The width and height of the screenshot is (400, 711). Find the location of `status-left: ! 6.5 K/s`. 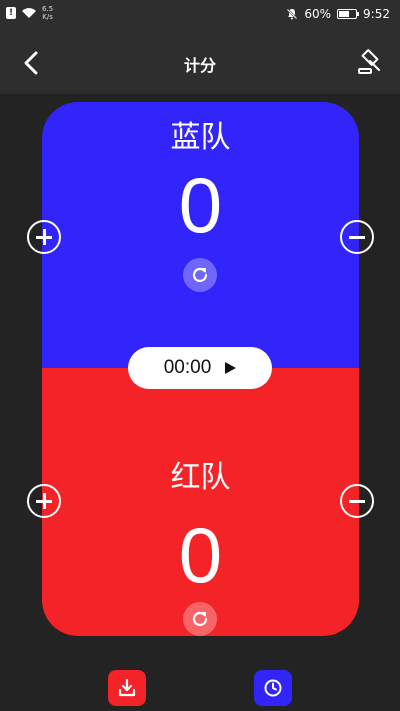

status-left: ! 6.5 K/s is located at coordinates (29, 13).